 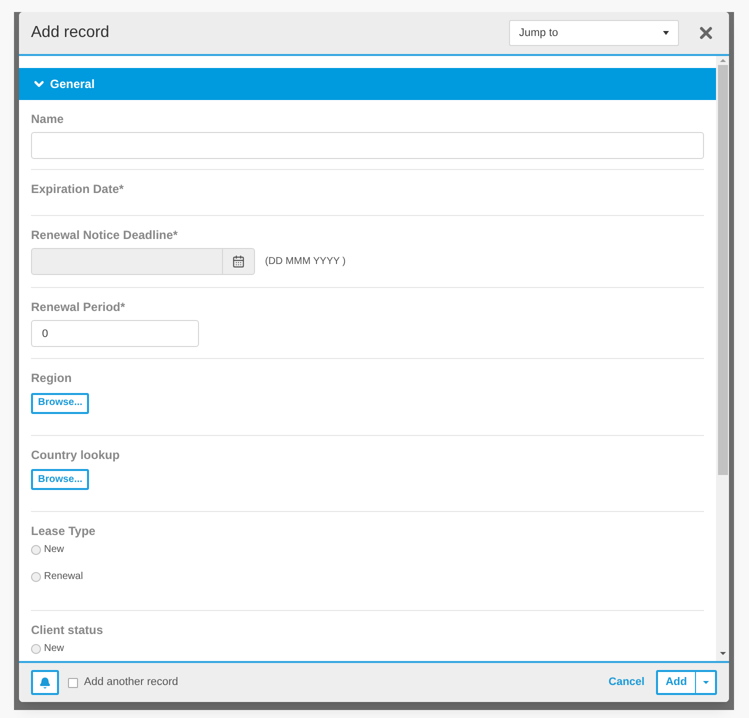 What do you see at coordinates (115, 333) in the screenshot?
I see `number-field: 0` at bounding box center [115, 333].